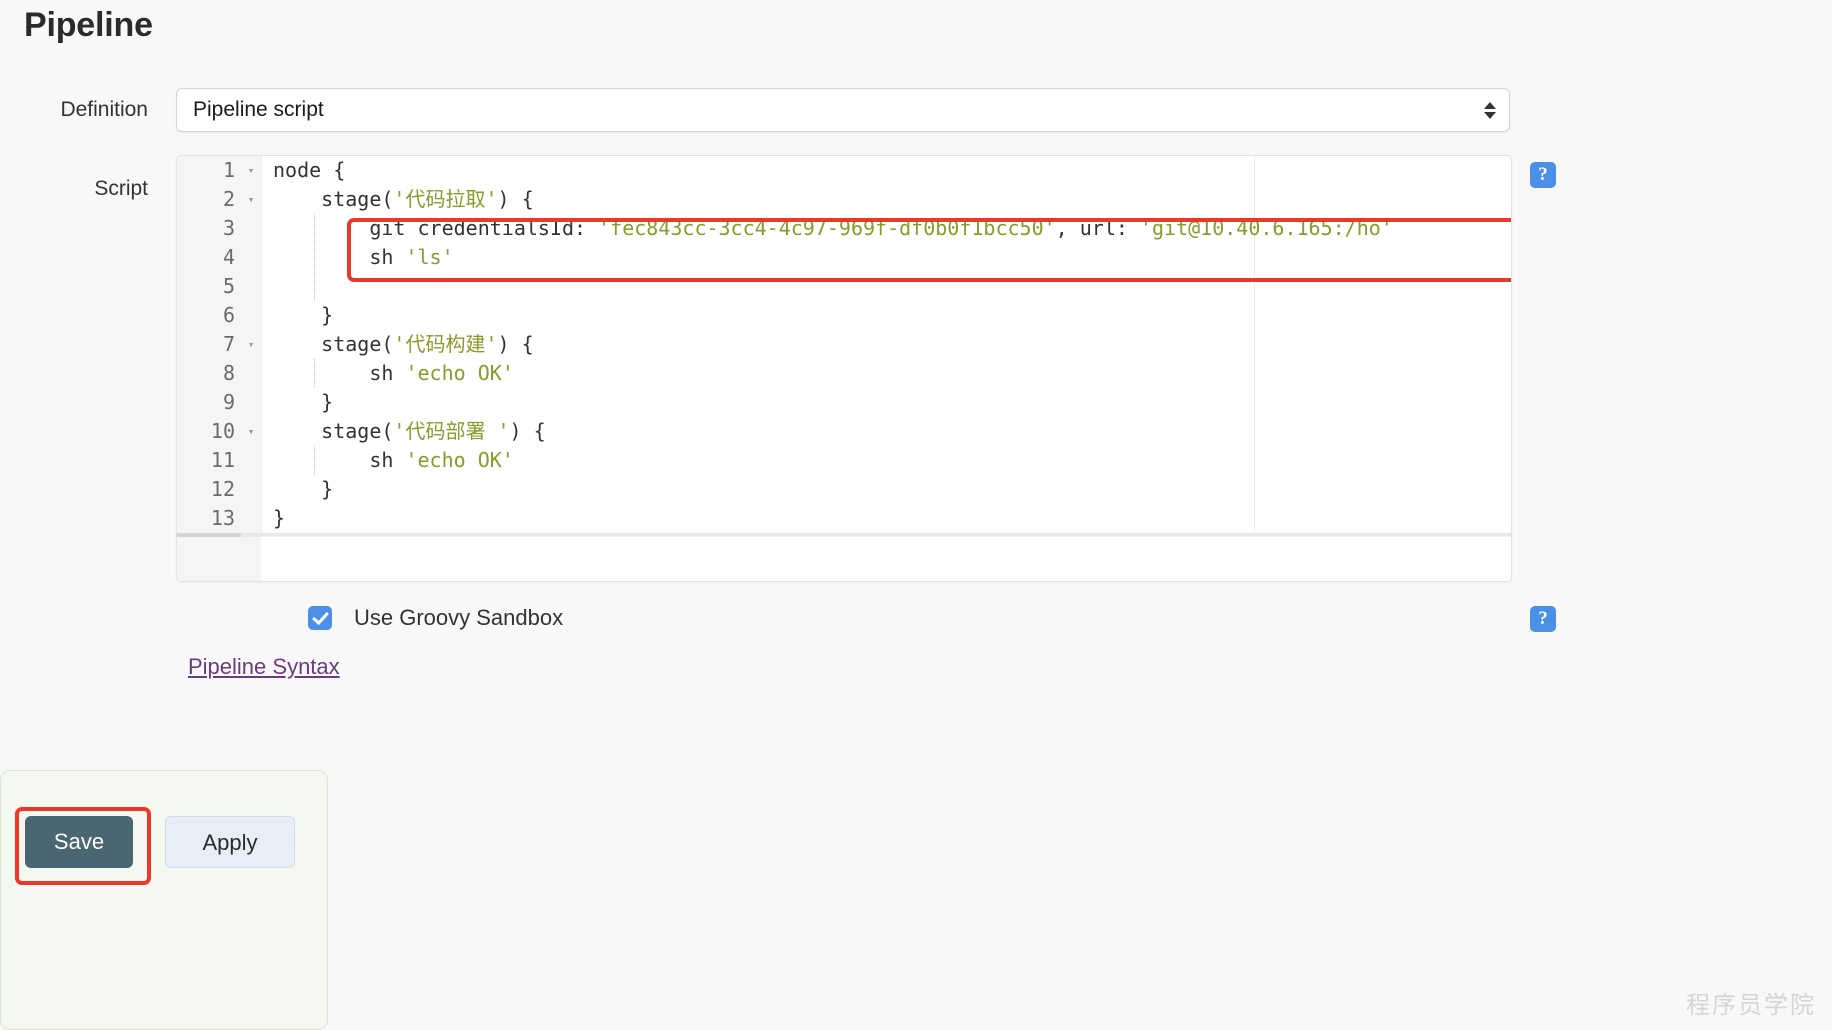 The image size is (1832, 1030). Describe the element at coordinates (228, 170) in the screenshot. I see `line-number: 1` at that location.